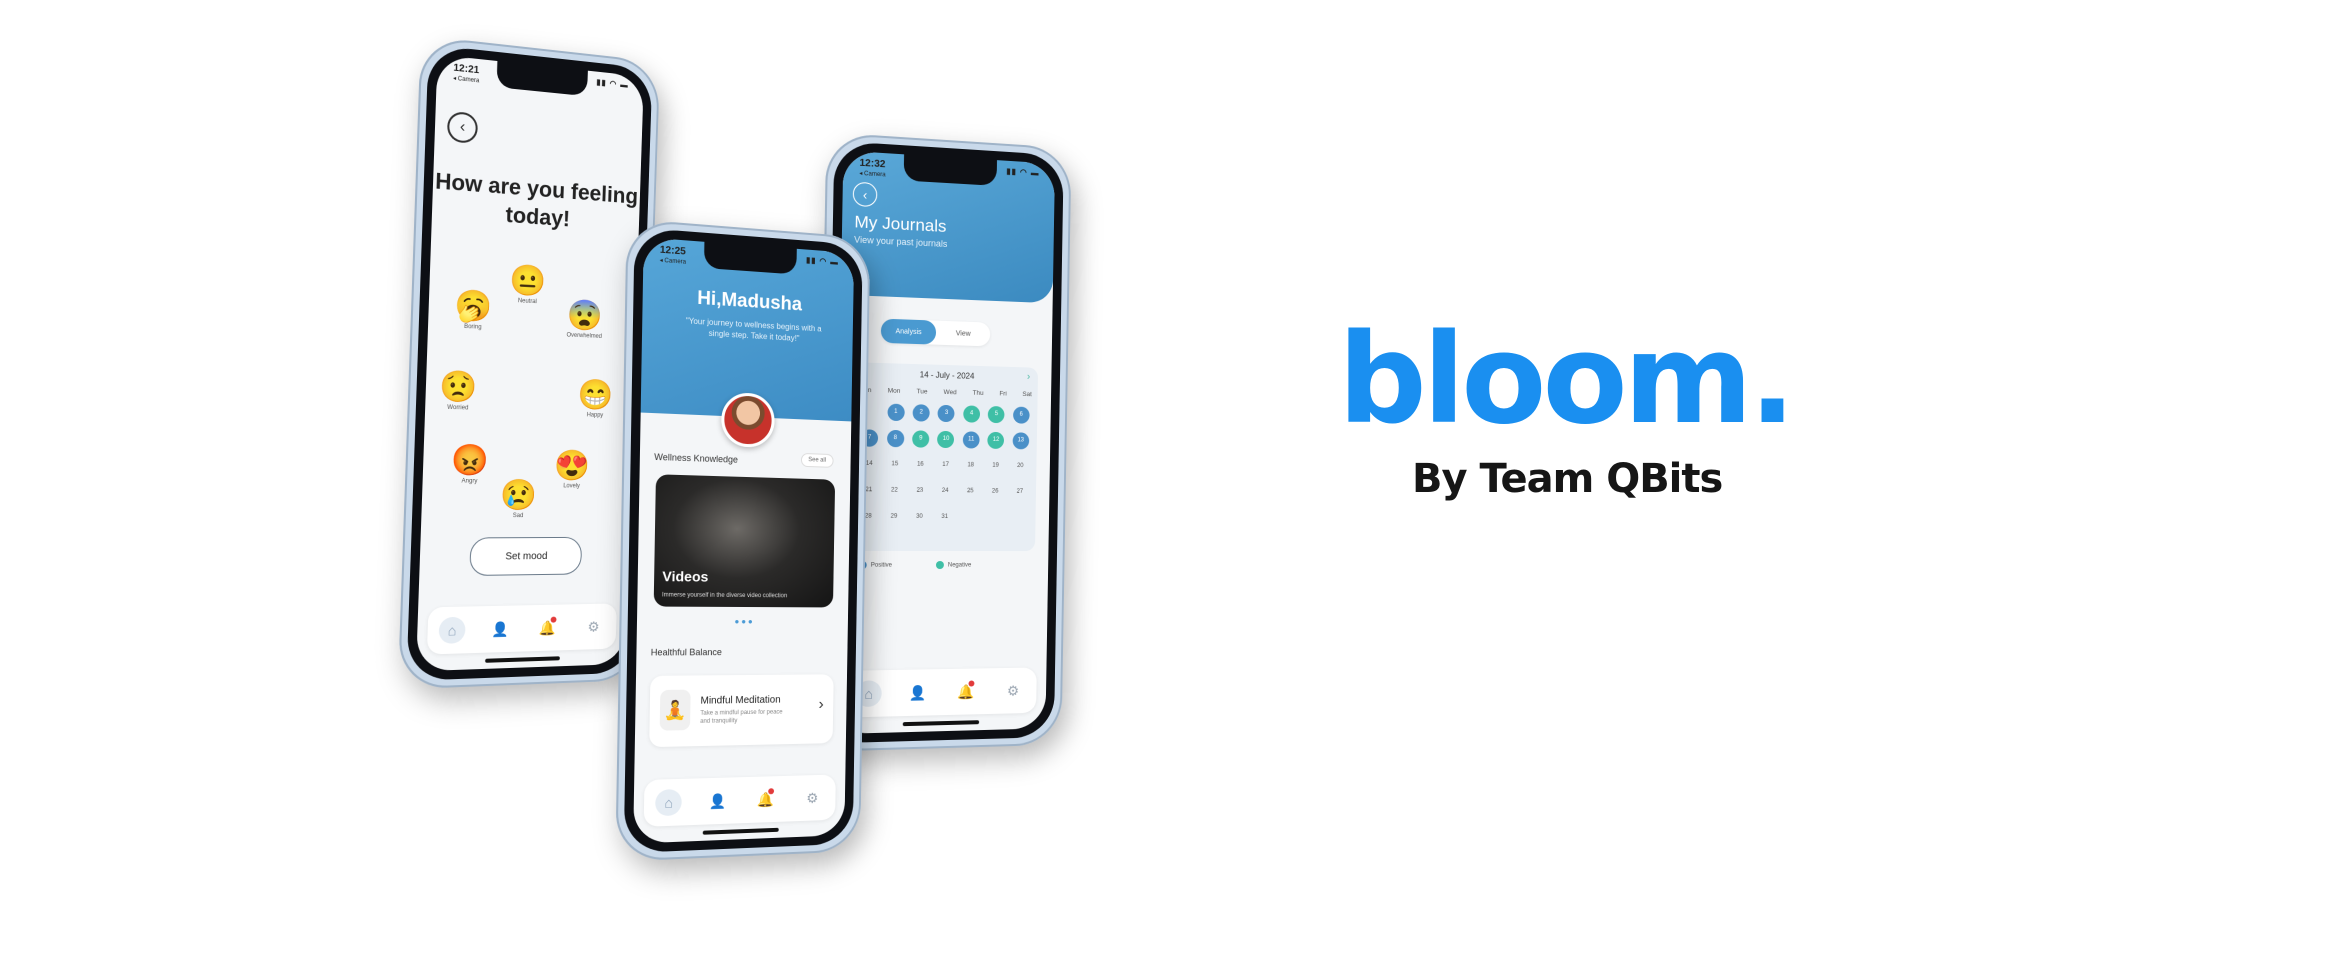 The image size is (2338, 966). Describe the element at coordinates (1020, 440) in the screenshot. I see `calendar-day: 13` at that location.